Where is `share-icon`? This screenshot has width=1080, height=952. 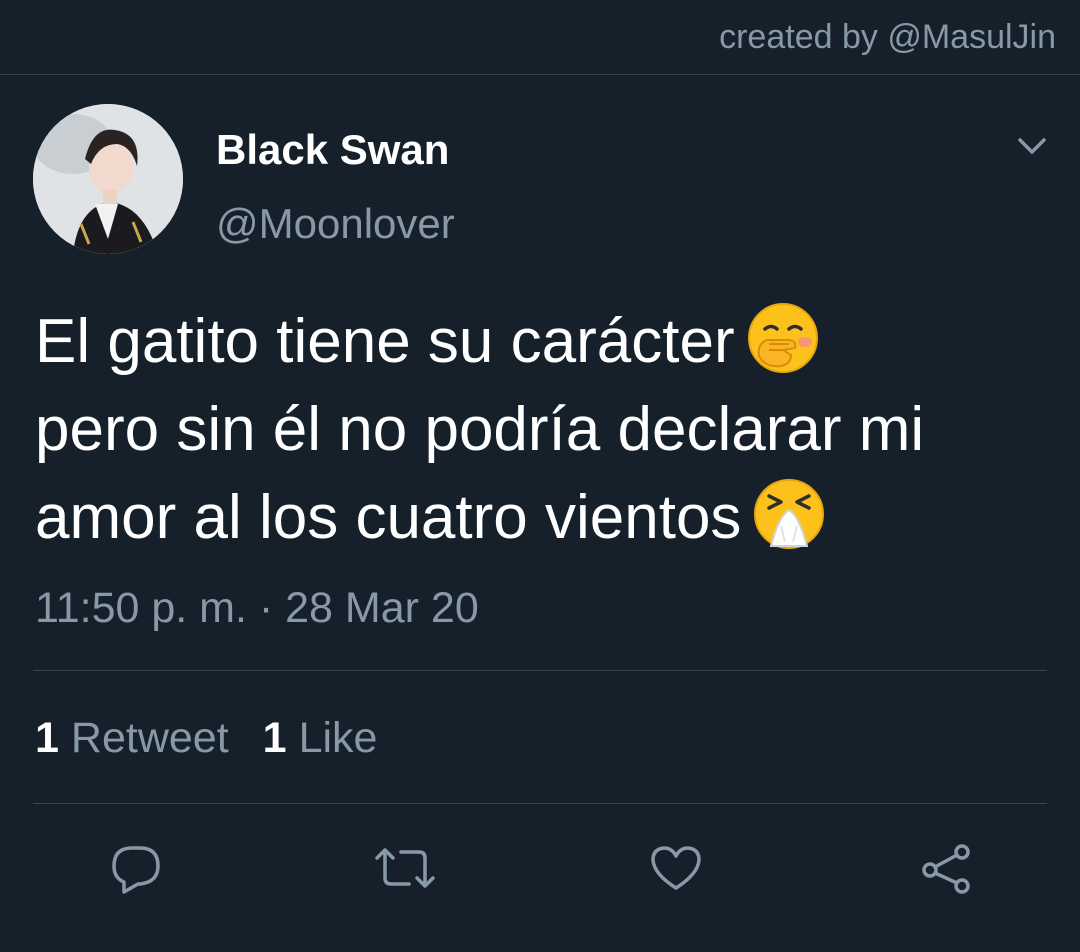 share-icon is located at coordinates (946, 869).